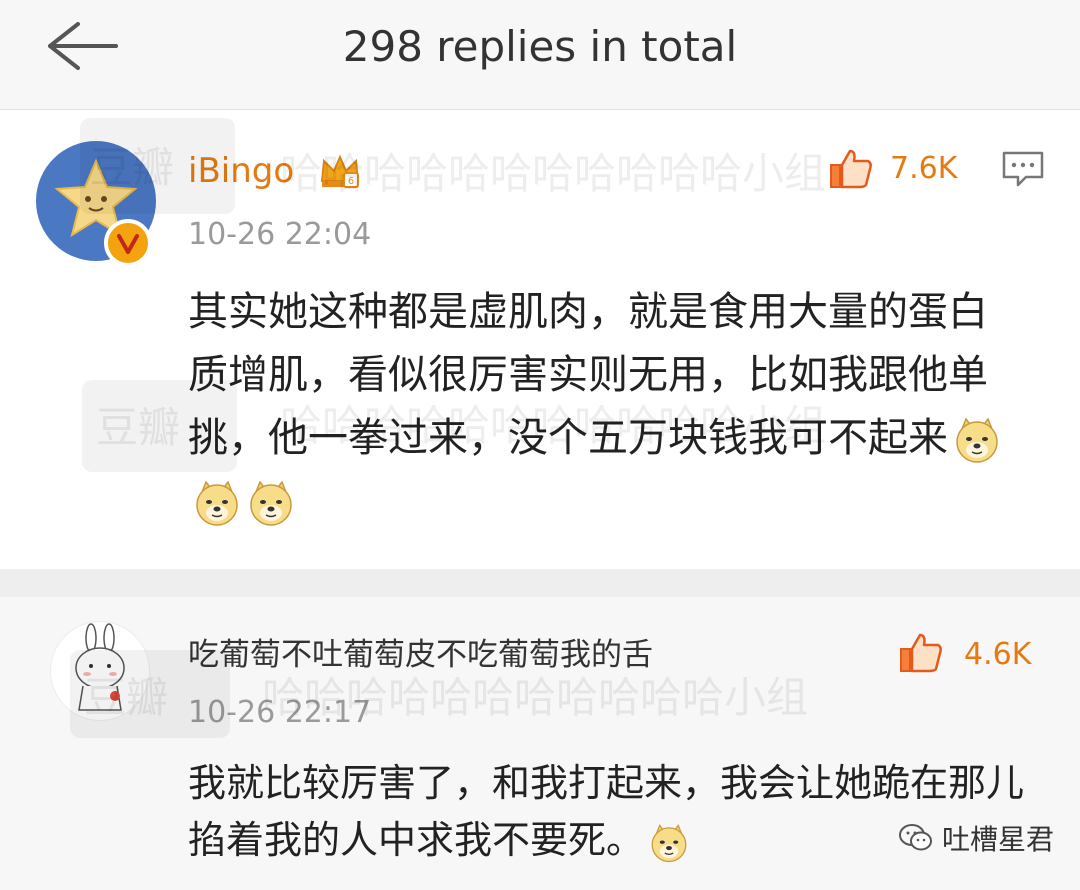 The image size is (1080, 890). What do you see at coordinates (280, 712) in the screenshot?
I see `timestamp: 10-26 22:17` at bounding box center [280, 712].